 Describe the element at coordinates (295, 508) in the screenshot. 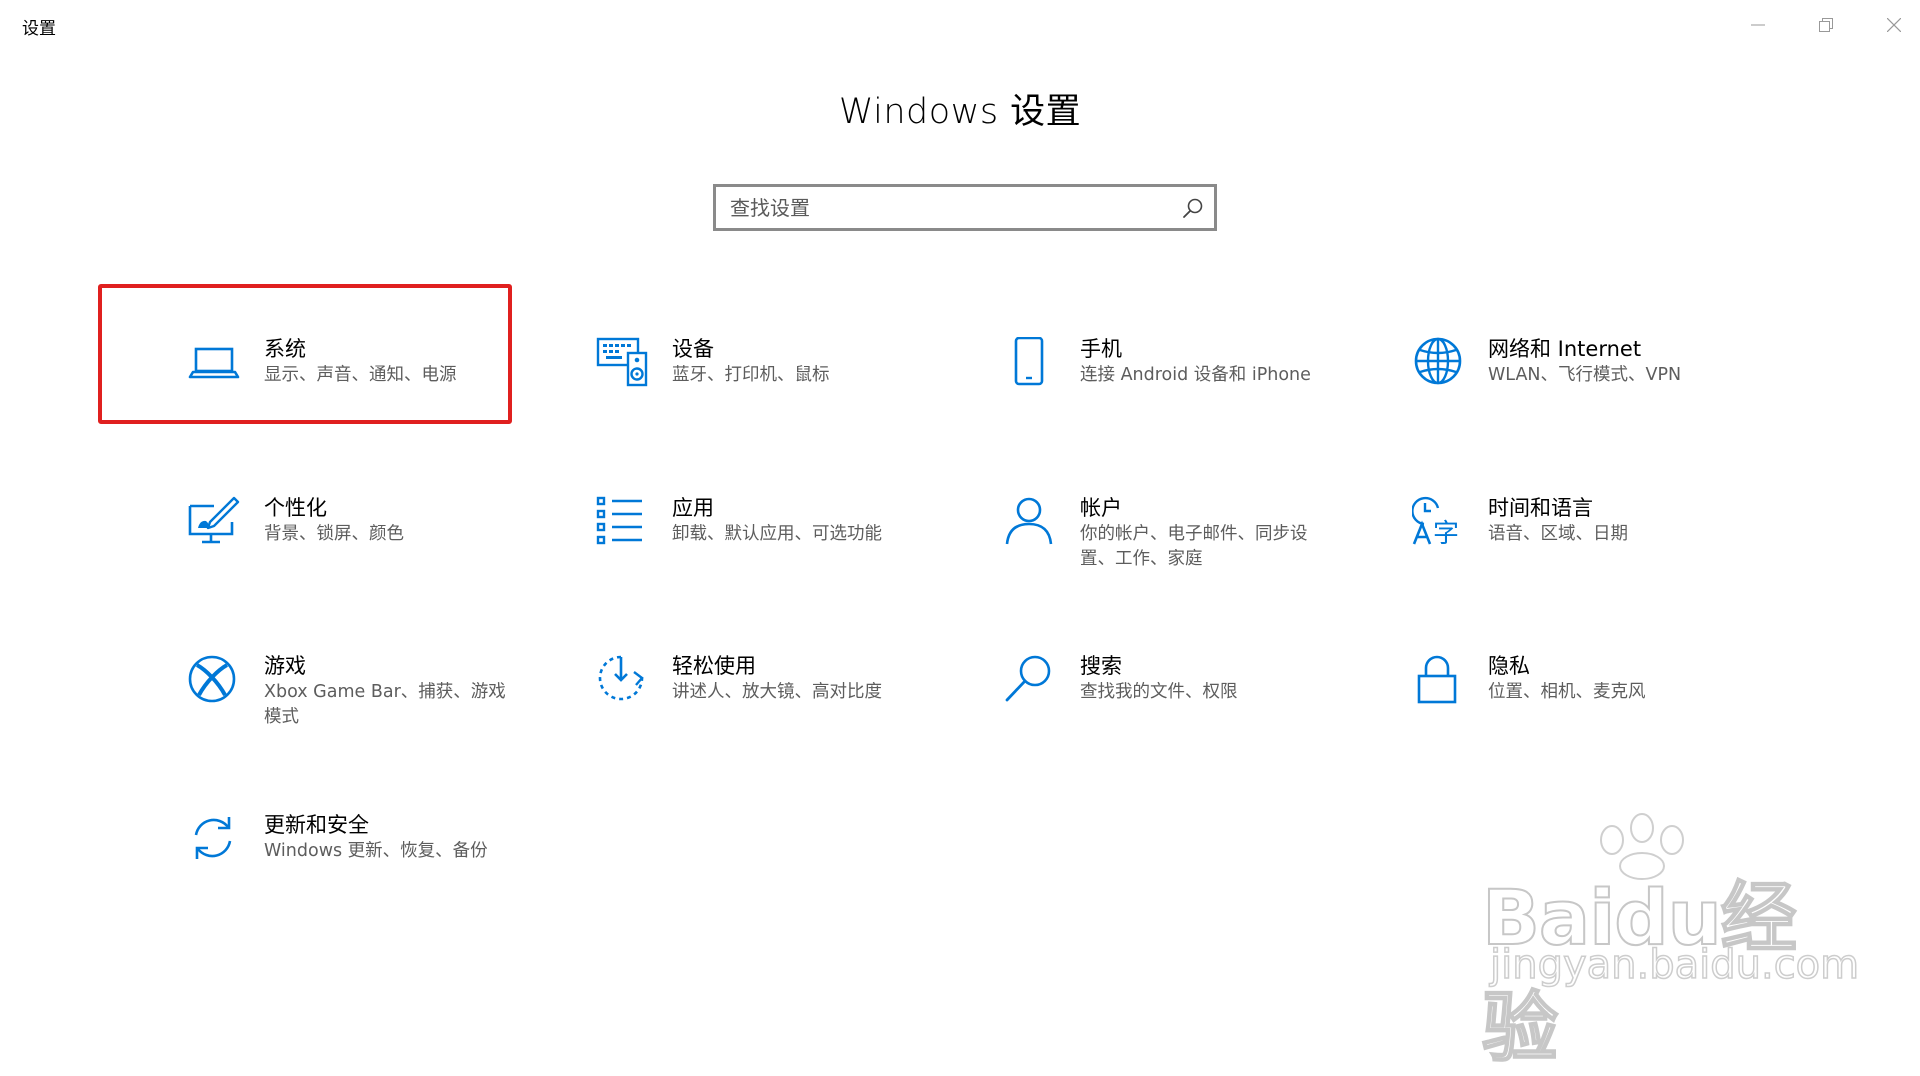

I see `tile-title: 个性化` at that location.